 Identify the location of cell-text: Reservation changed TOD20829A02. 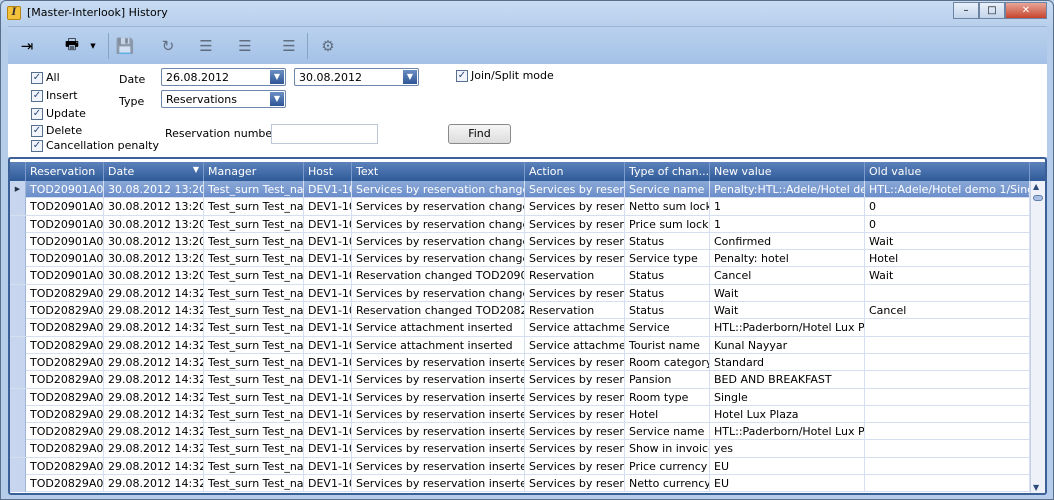
(438, 311).